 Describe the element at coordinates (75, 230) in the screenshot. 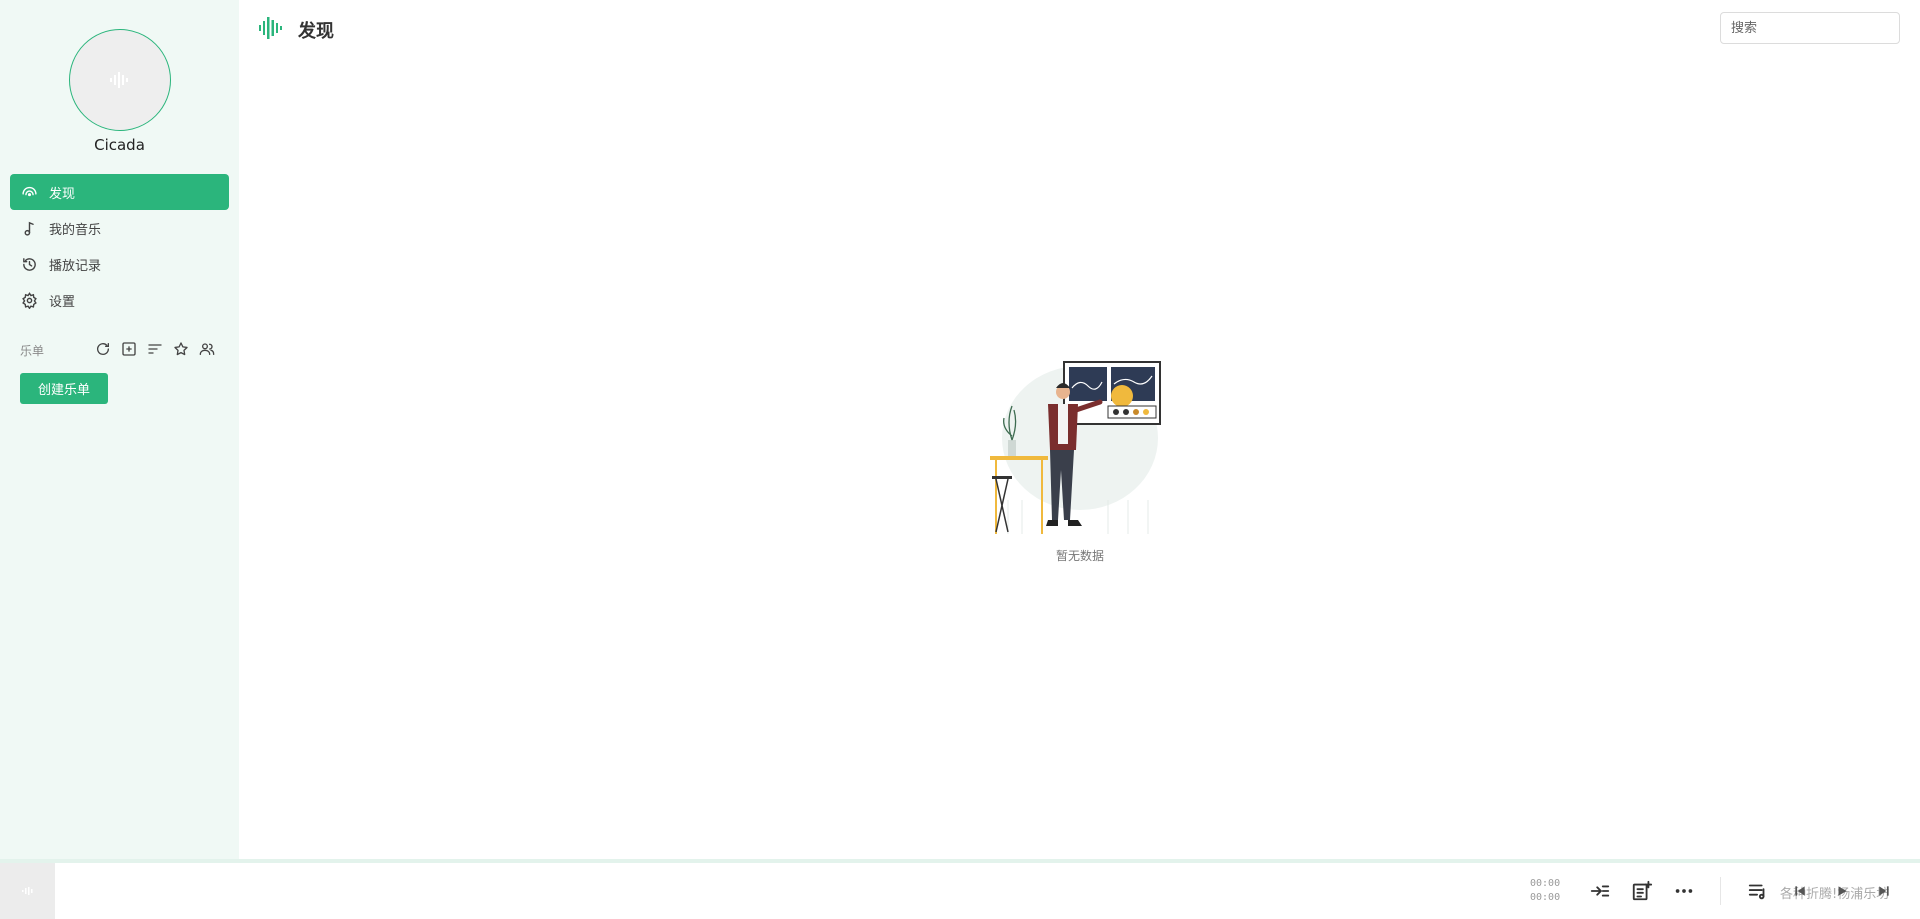

I see `sidebar-item-label: 我的音乐` at that location.